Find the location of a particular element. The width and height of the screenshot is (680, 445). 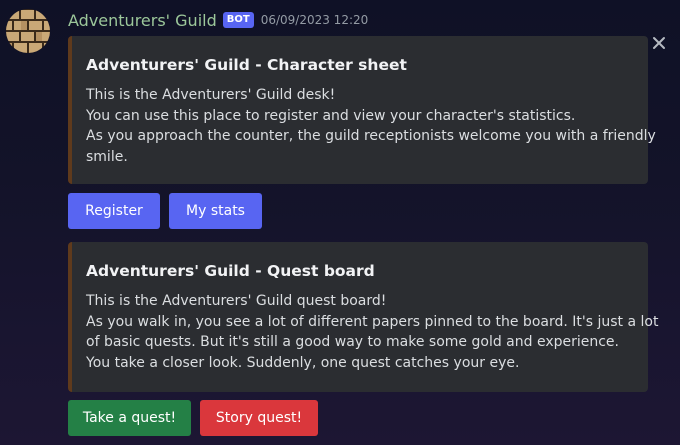

embed-description-line: smile. is located at coordinates (107, 156).